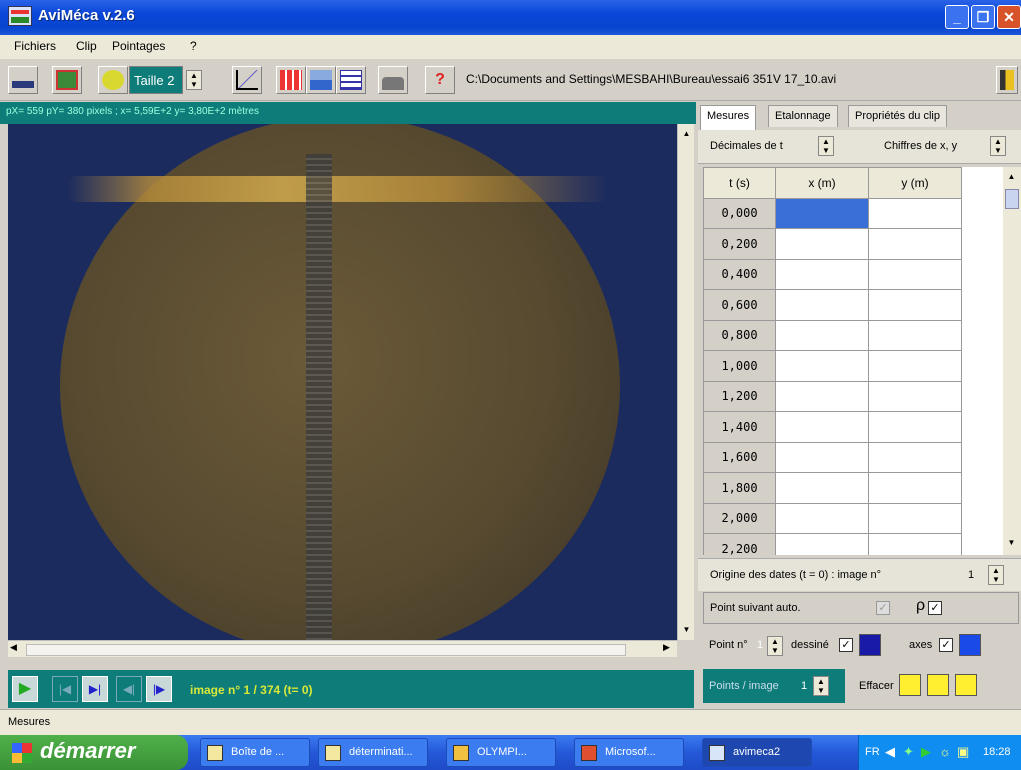 This screenshot has width=1021, height=770. Describe the element at coordinates (945, 751) in the screenshot. I see `tray-network-icon: ☼` at that location.